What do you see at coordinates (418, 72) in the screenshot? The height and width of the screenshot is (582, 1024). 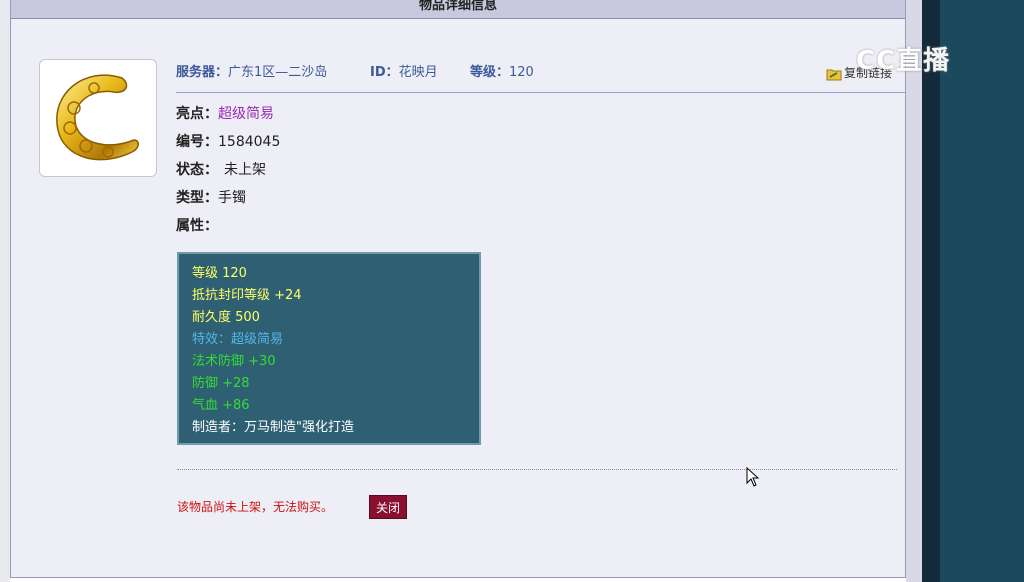 I see `id-value: 花映月` at bounding box center [418, 72].